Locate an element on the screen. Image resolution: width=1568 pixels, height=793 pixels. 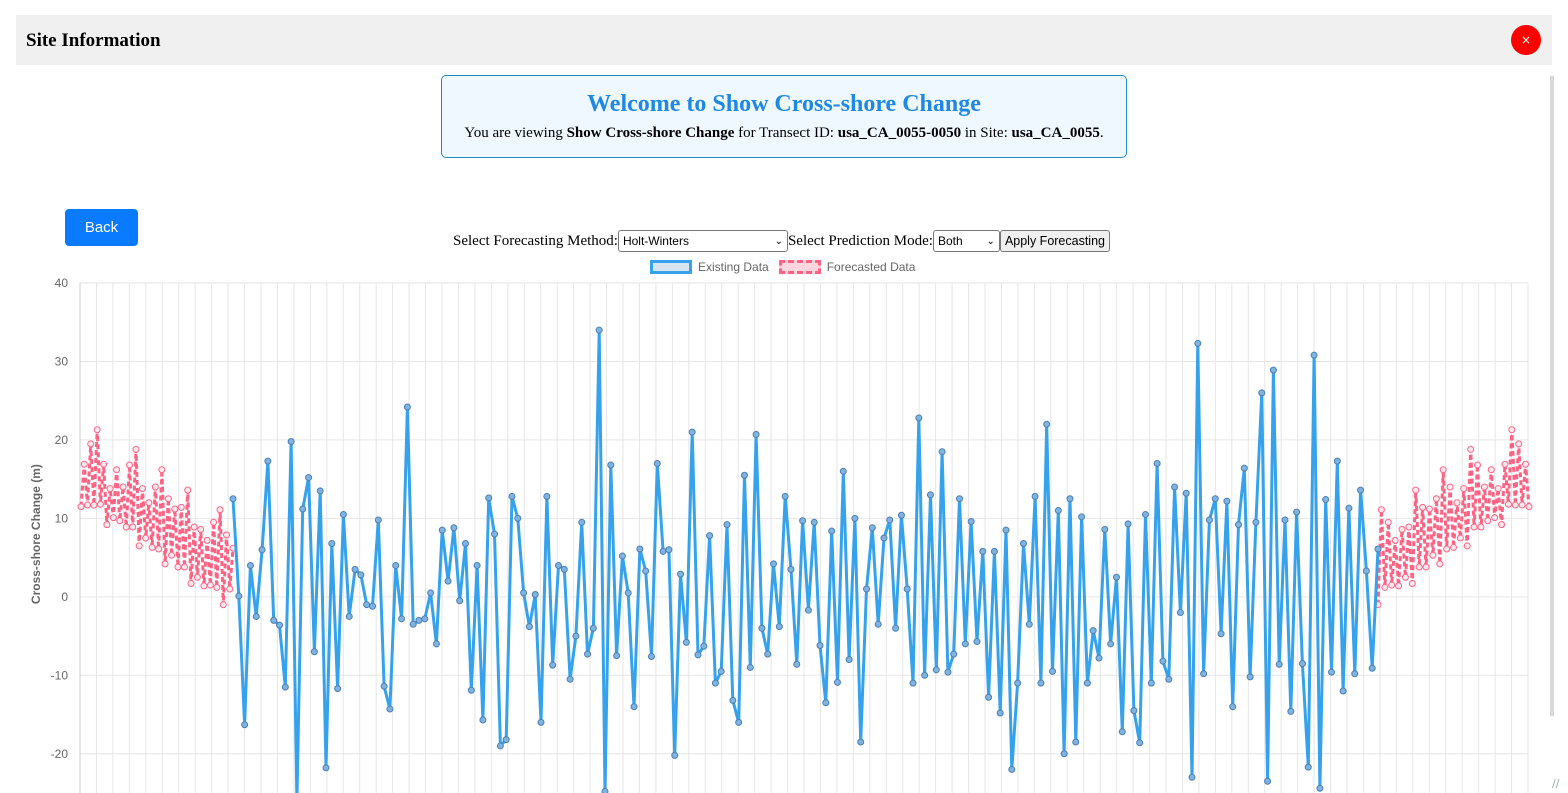
y-tick-label: 40 is located at coordinates (62, 283).